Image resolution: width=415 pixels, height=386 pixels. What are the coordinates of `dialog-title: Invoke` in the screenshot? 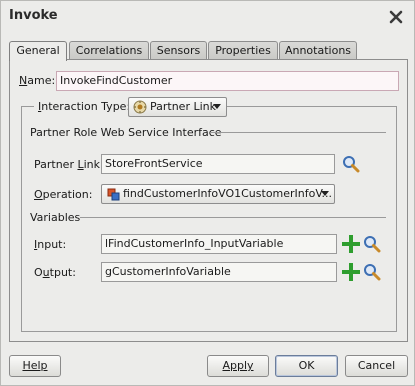 It's located at (33, 15).